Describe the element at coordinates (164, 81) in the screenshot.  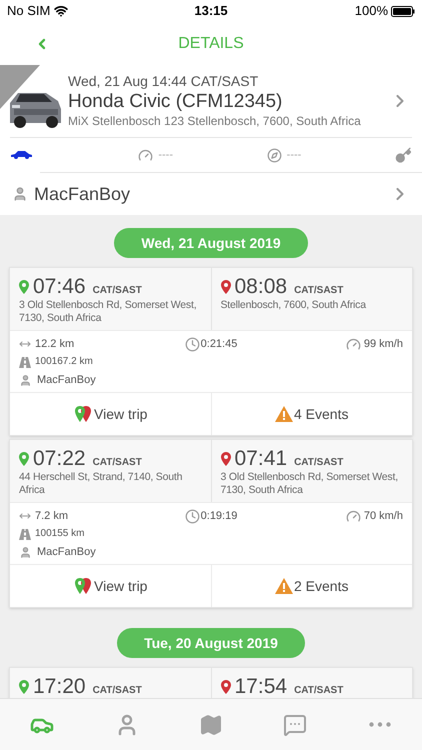
I see `vehicle-timestamp: Wed, 21 Aug 14:44 CAT/SAST` at that location.